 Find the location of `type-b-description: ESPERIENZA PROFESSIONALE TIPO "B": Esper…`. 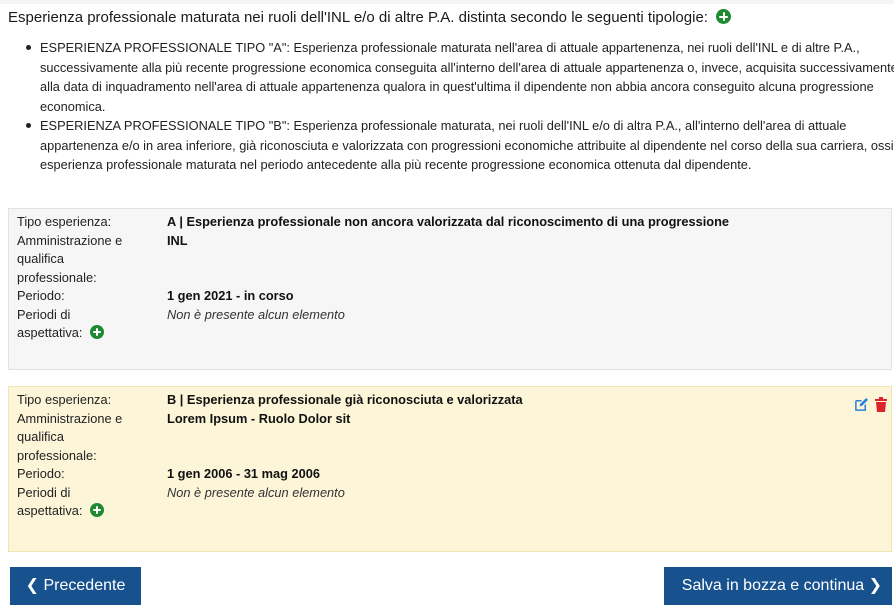

type-b-description: ESPERIENZA PROFESSIONALE TIPO "B": Esper… is located at coordinates (460, 145).